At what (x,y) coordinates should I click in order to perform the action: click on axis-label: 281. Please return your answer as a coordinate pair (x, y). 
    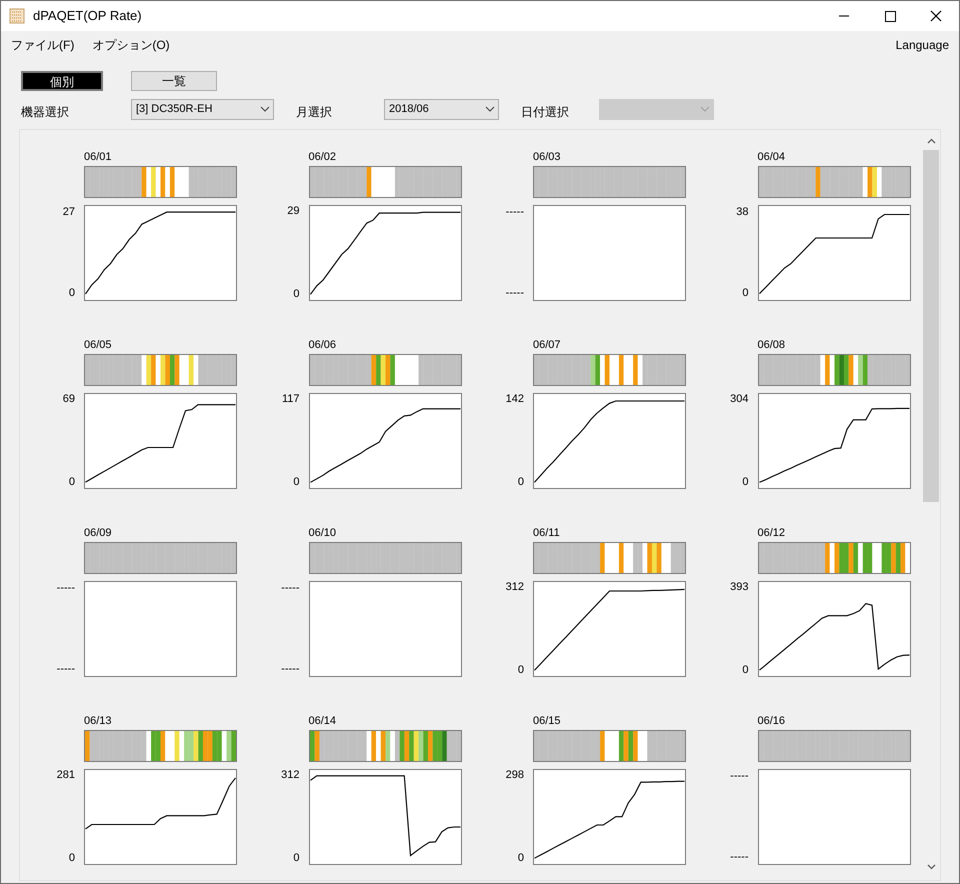
    Looking at the image, I should click on (65, 775).